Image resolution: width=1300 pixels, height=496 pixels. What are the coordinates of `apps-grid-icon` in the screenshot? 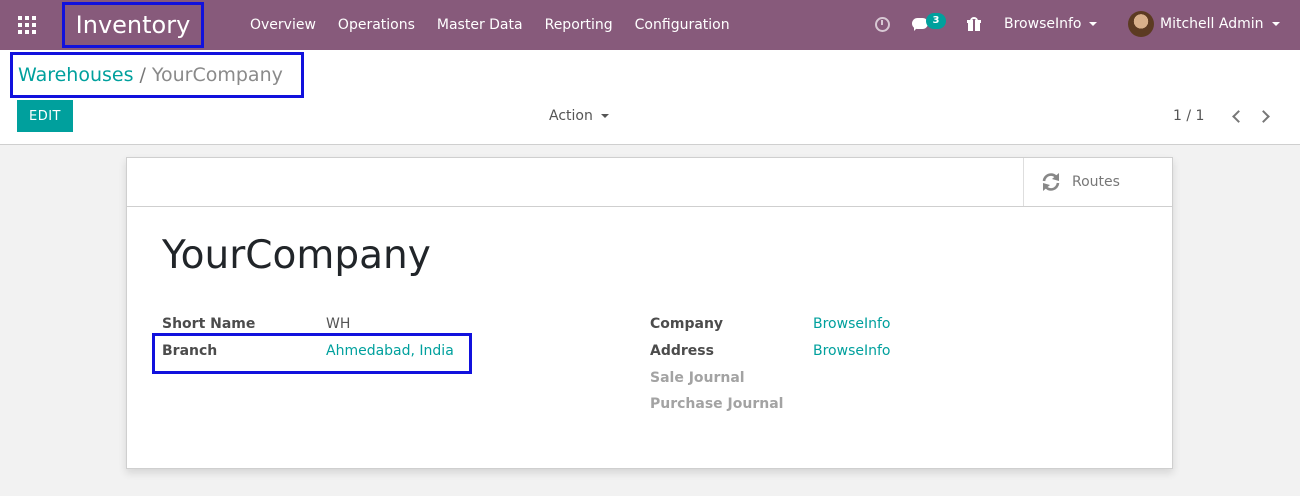 It's located at (27, 25).